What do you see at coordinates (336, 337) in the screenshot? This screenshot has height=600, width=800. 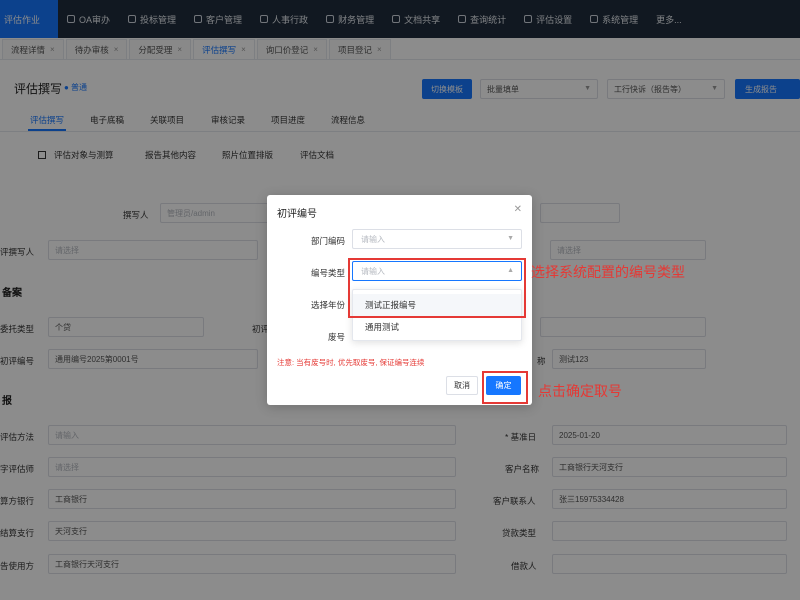 I see `void-number-label: 废号` at bounding box center [336, 337].